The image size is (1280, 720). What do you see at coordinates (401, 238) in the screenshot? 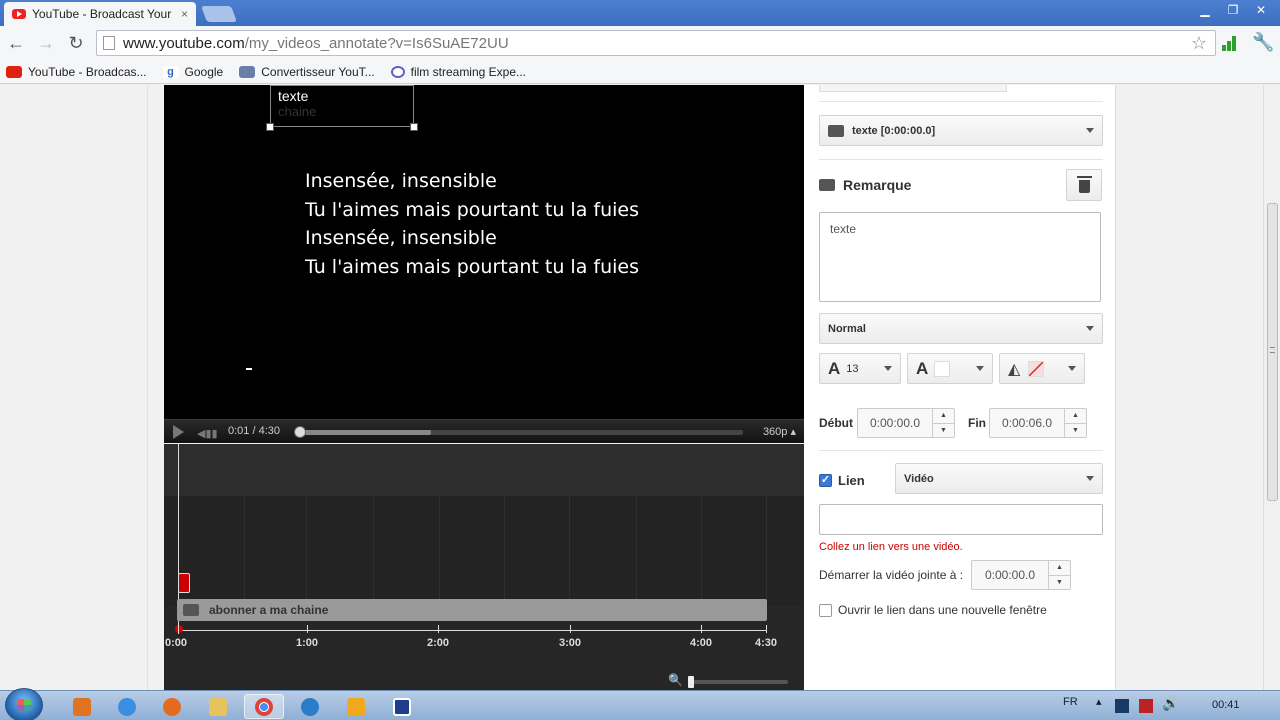
I see `lyric-line: Insensée, insensible` at bounding box center [401, 238].